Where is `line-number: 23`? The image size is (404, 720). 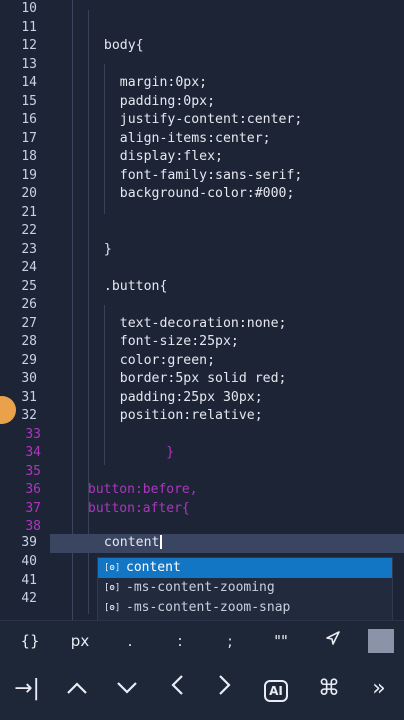 line-number: 23 is located at coordinates (29, 249).